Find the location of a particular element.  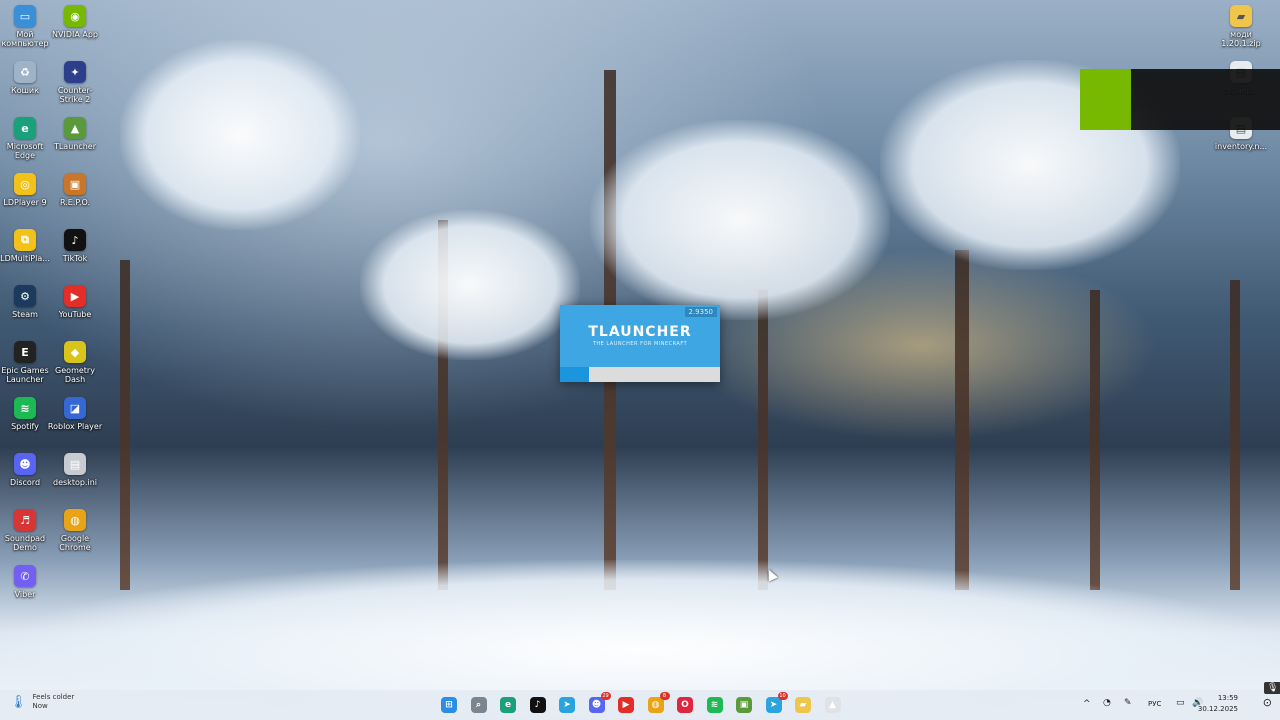

desktop-icon-label: TLauncher is located at coordinates (75, 146).